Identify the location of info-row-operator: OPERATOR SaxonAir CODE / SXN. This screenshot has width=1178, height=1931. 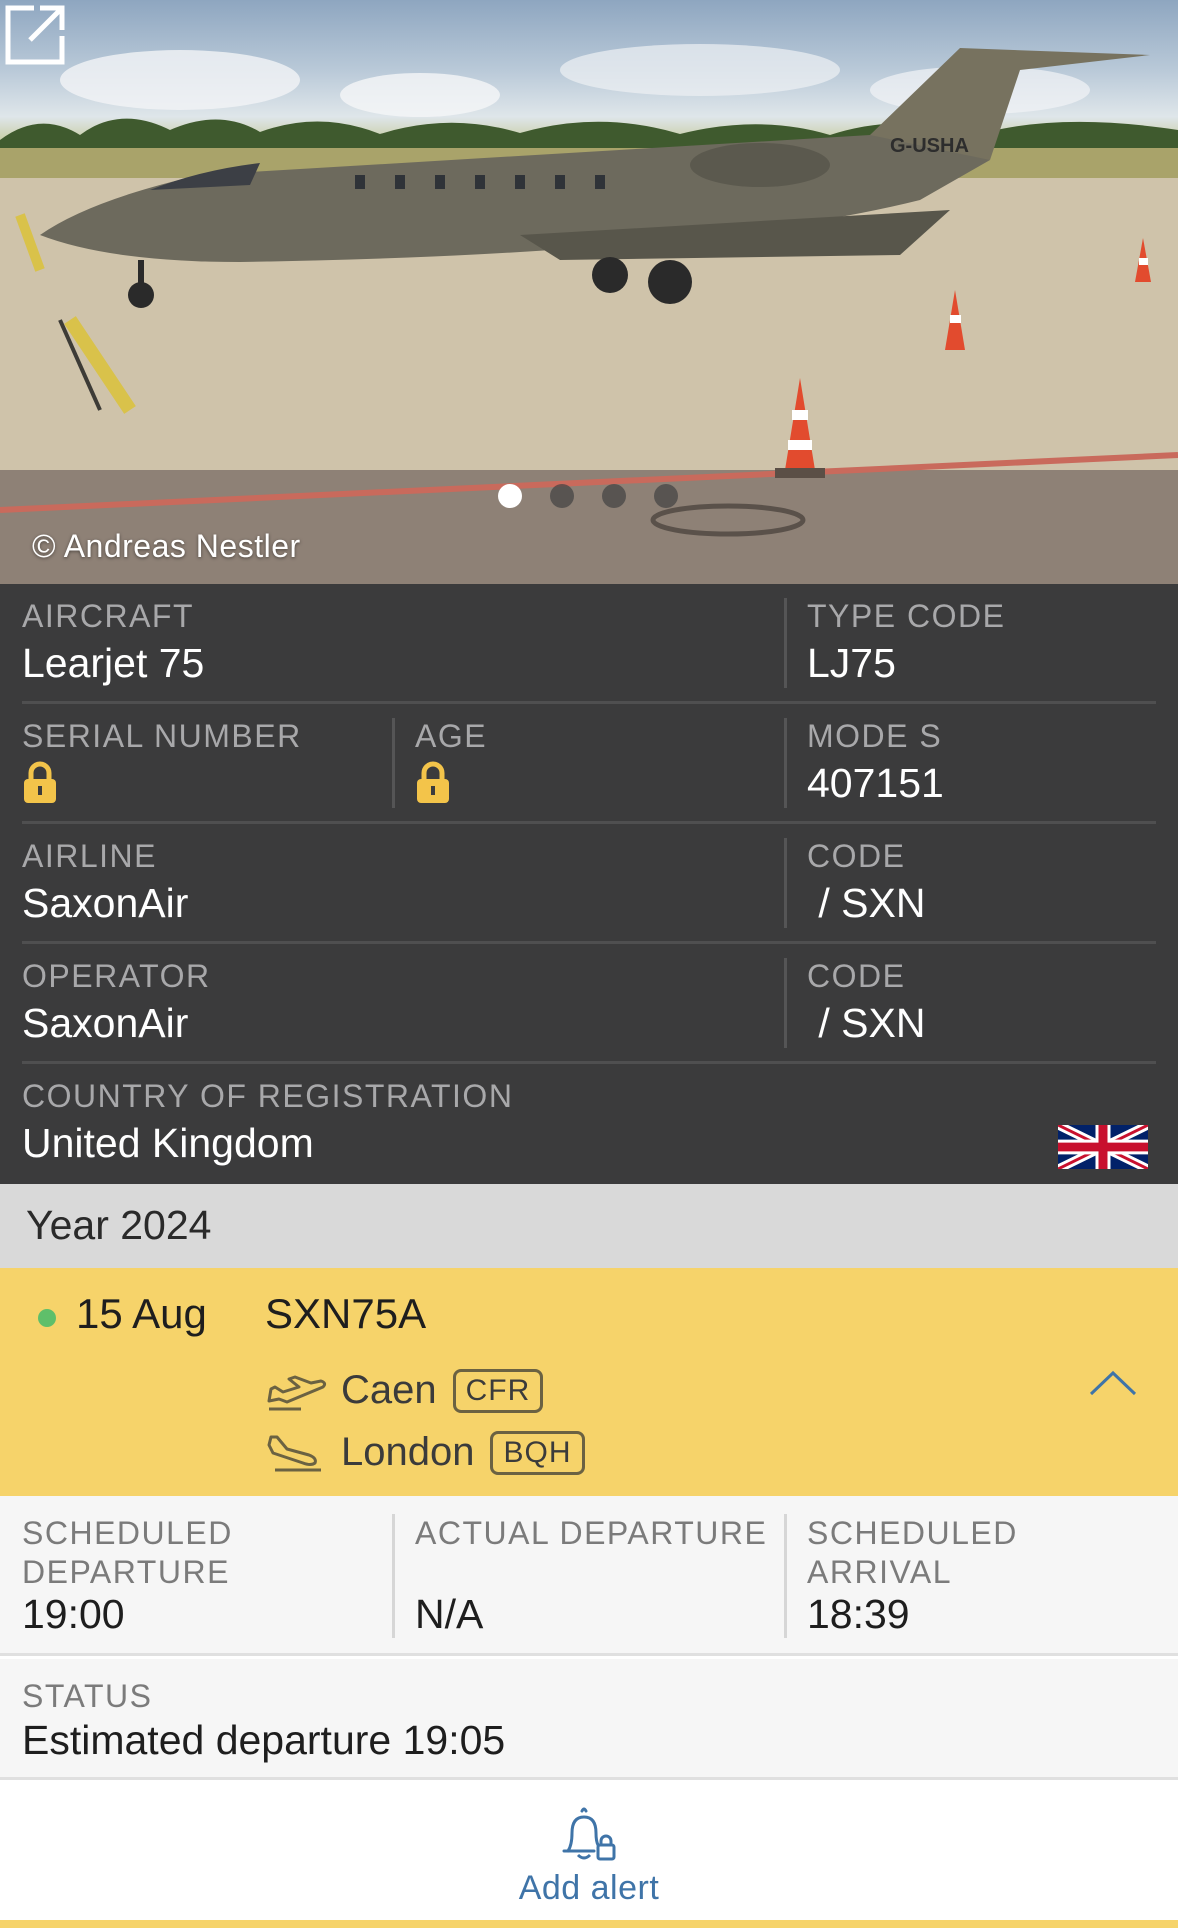
(589, 1004).